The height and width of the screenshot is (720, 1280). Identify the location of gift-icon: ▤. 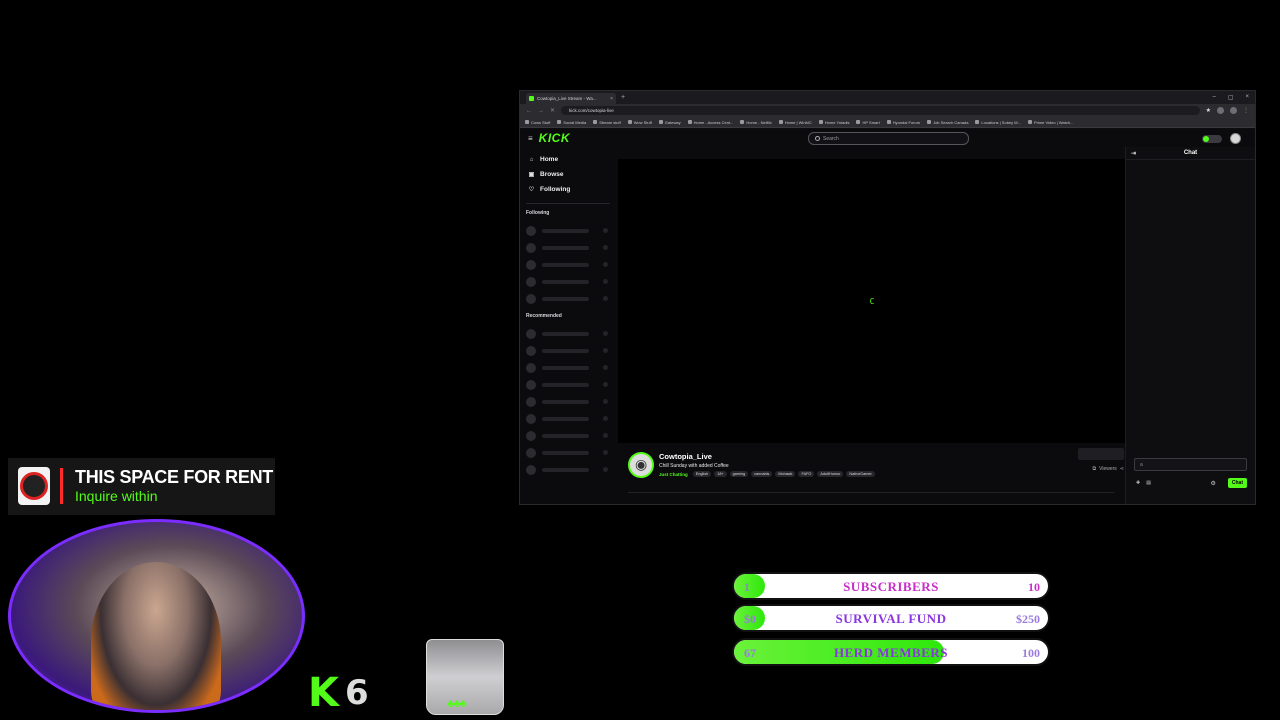
(1148, 483).